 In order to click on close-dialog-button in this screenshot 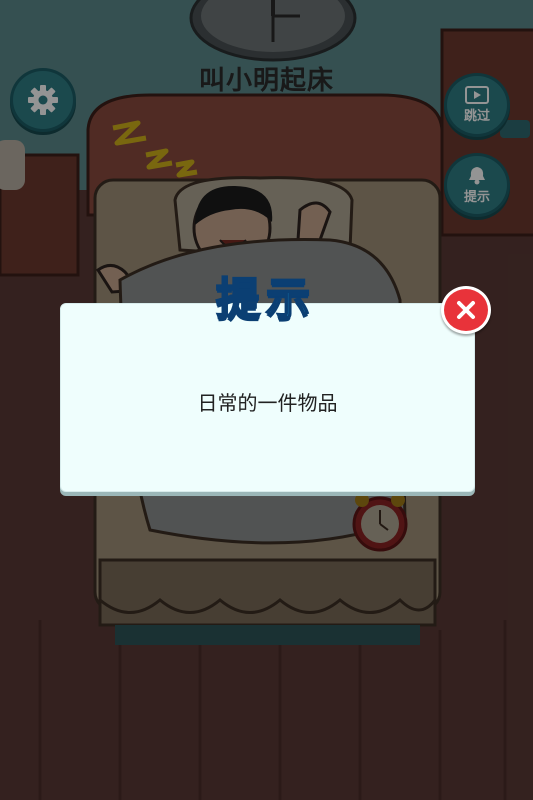, I will do `click(466, 310)`.